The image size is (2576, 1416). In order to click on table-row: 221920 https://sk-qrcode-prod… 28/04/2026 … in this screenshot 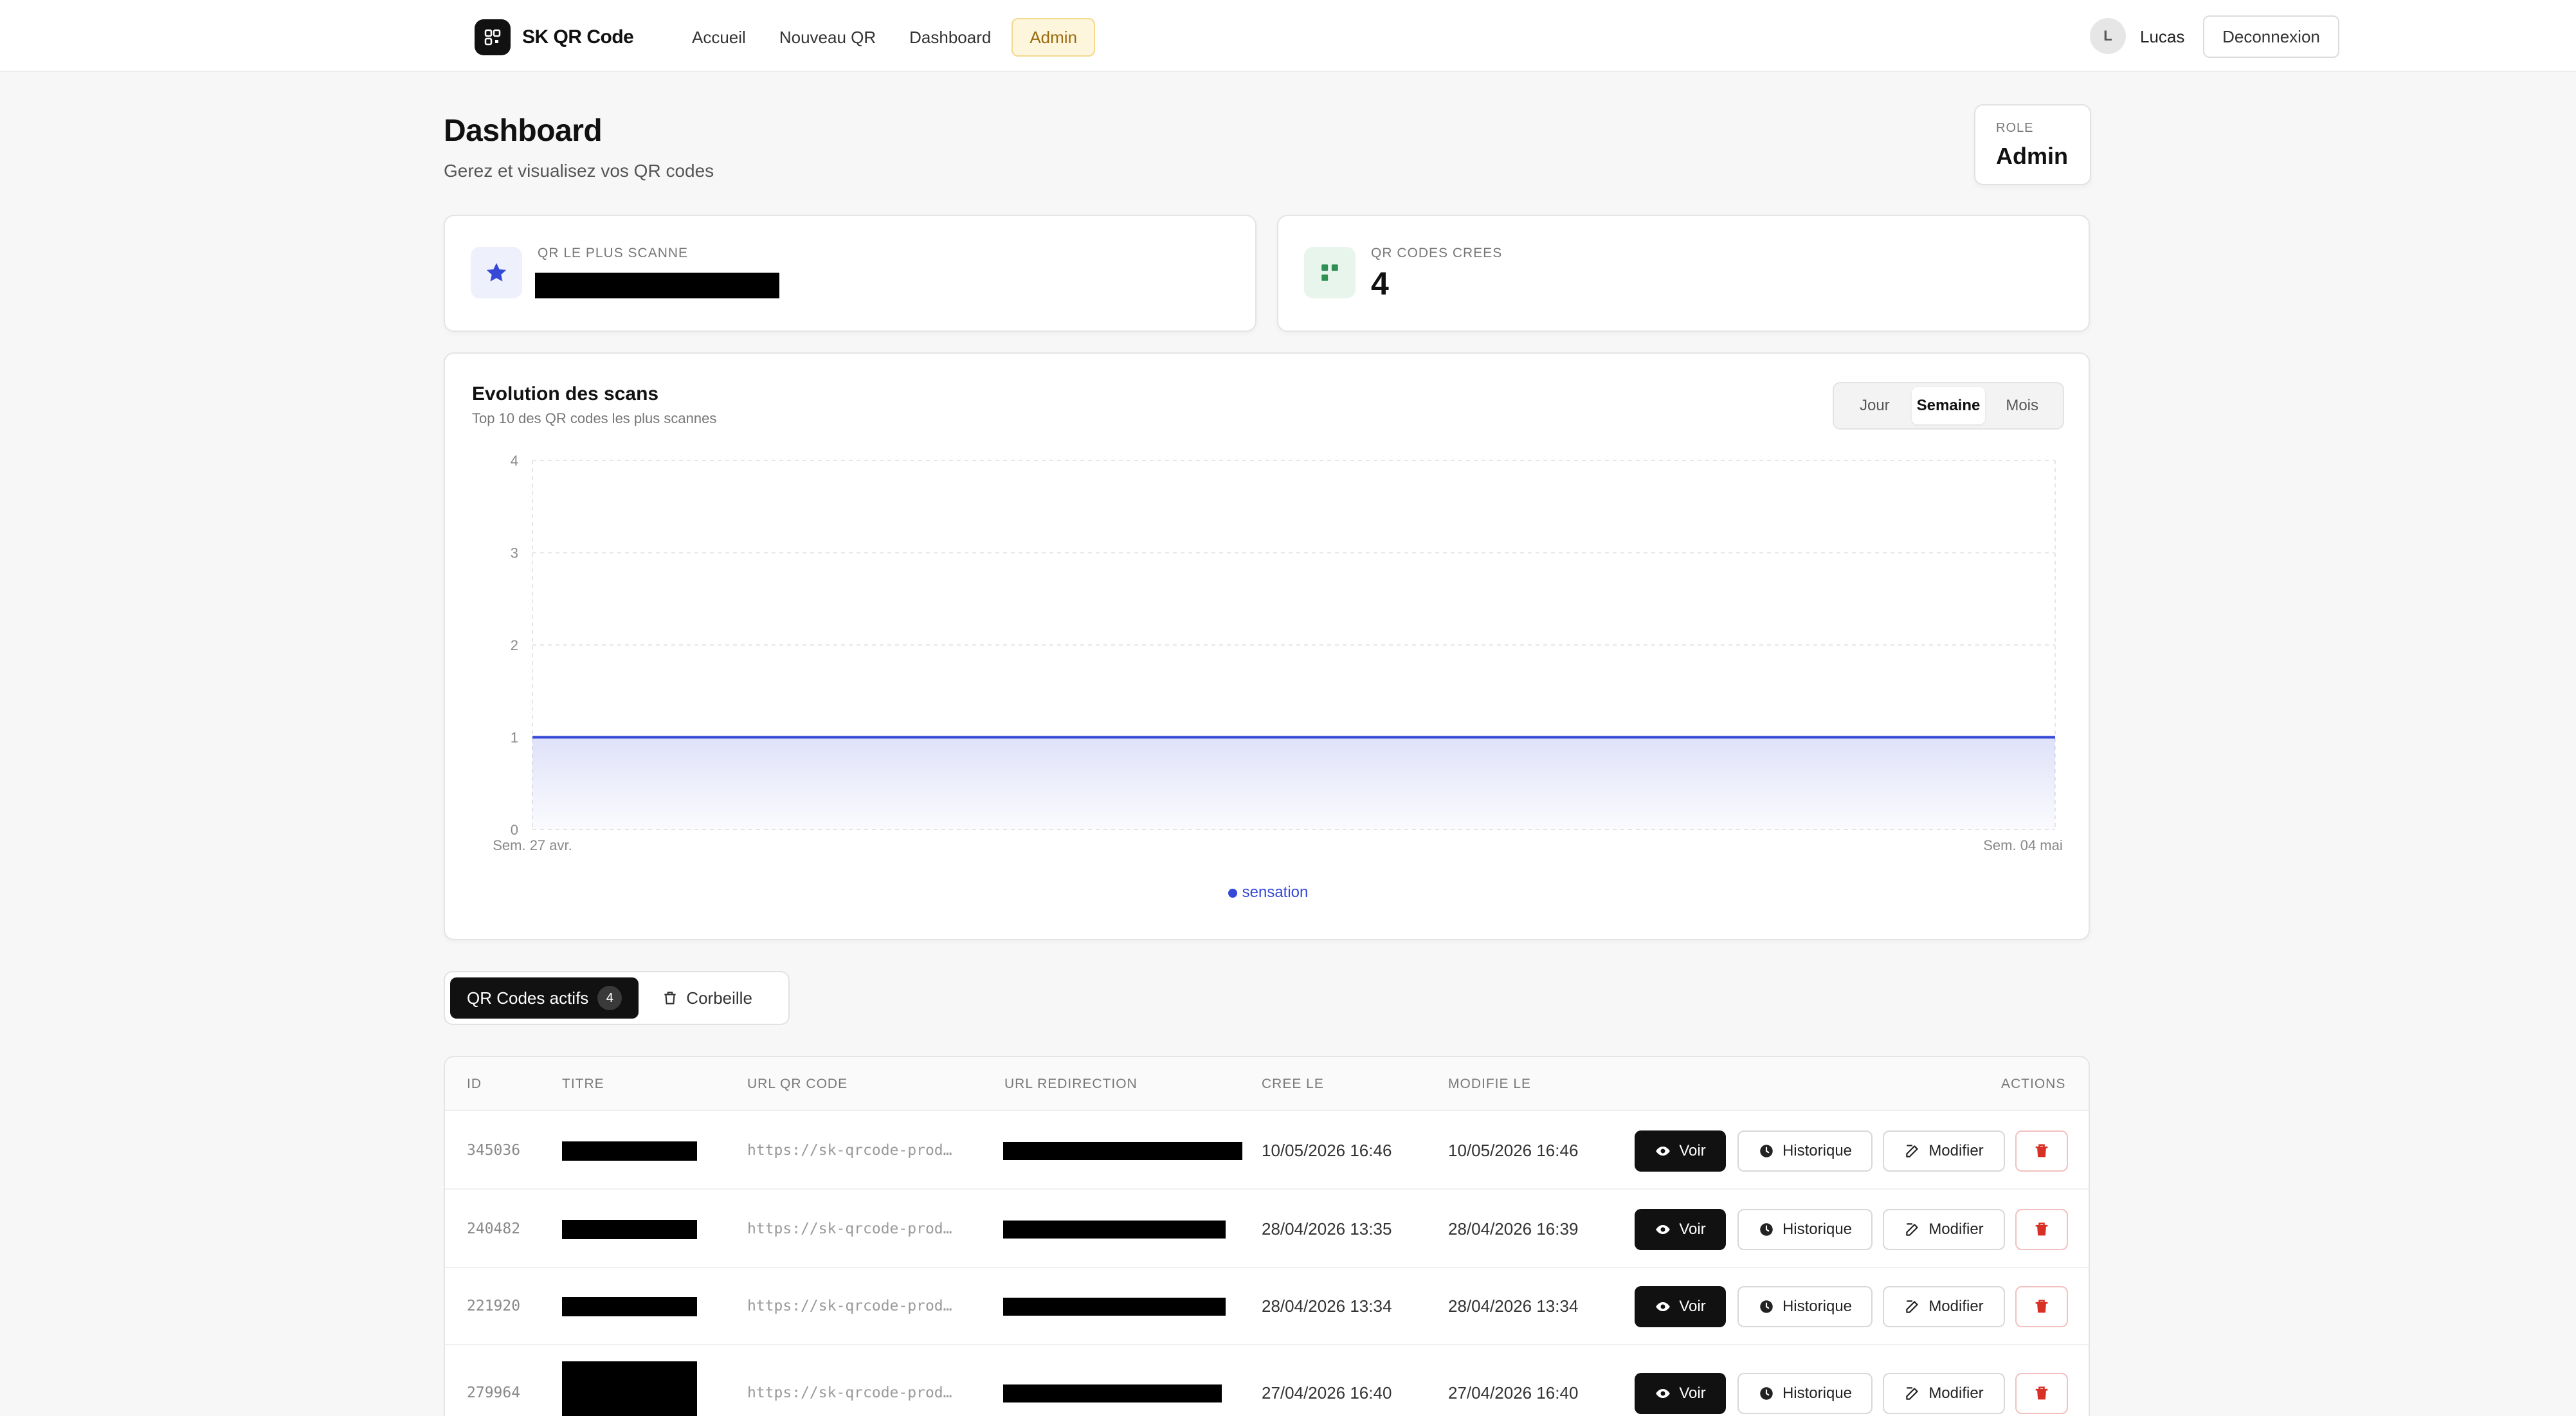, I will do `click(1267, 1306)`.